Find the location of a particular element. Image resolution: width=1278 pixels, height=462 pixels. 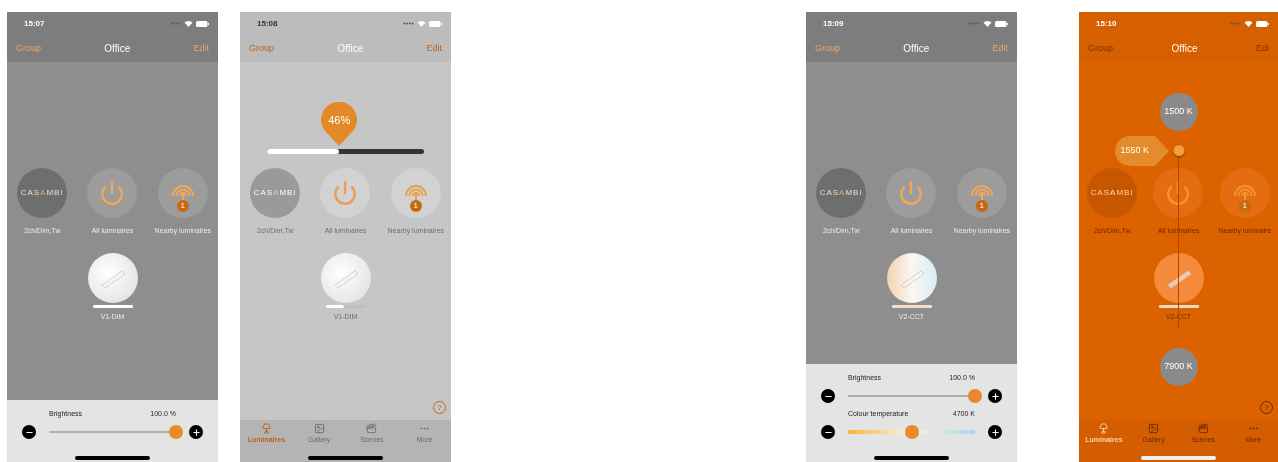

max-cool-label: 7900 K is located at coordinates (1178, 367).